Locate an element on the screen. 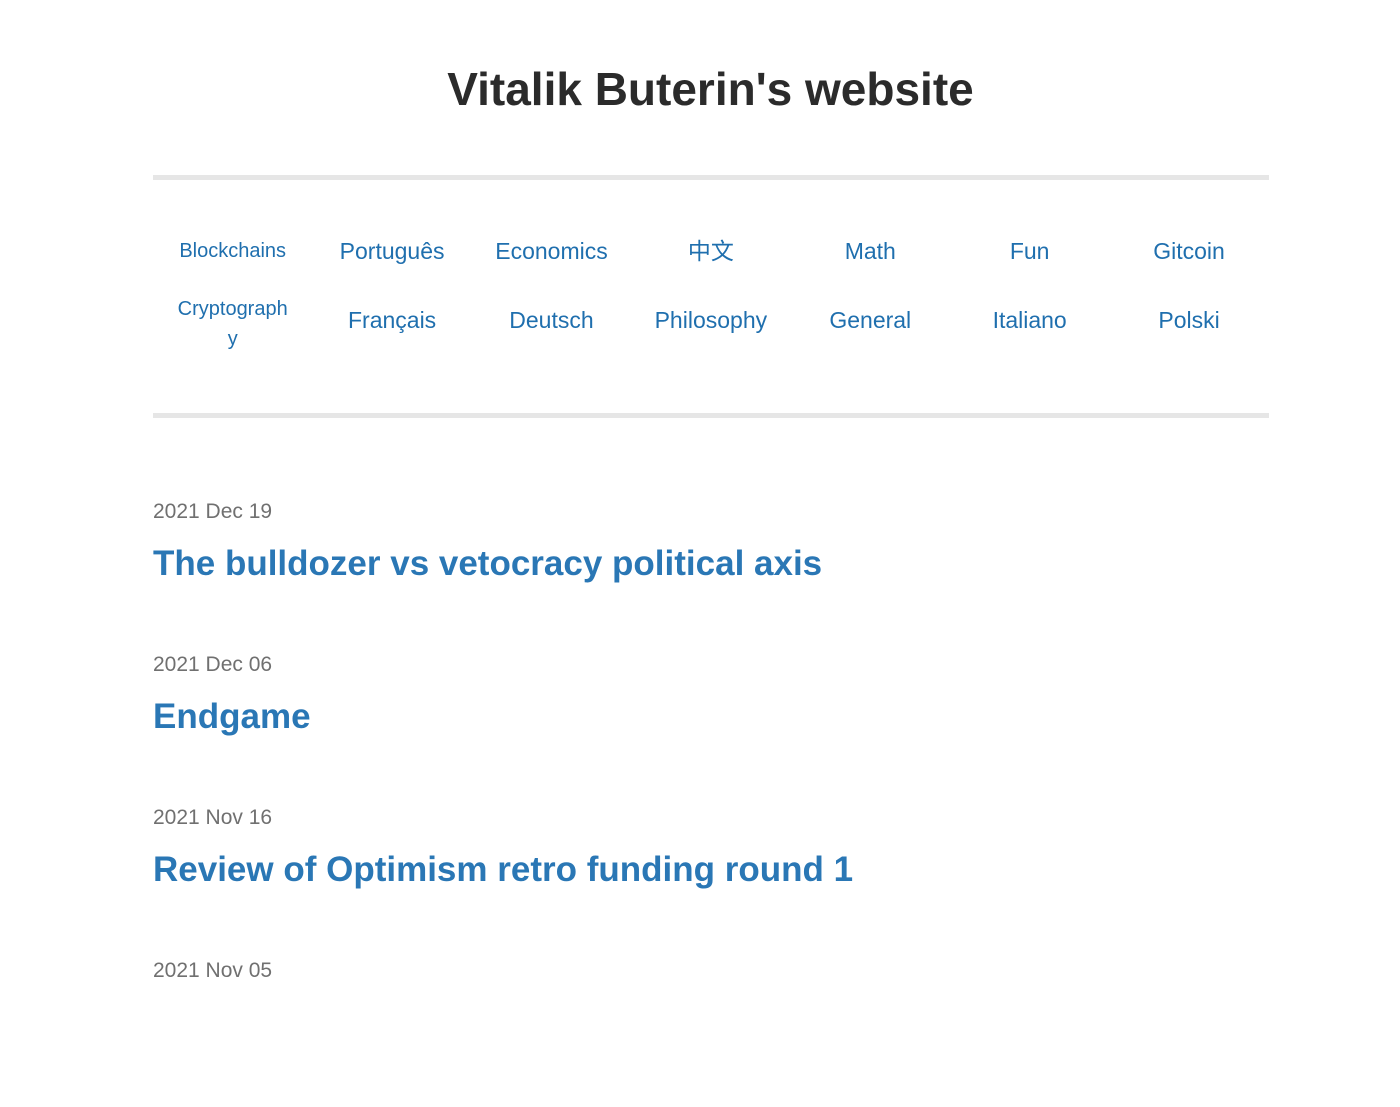  post-item: 2021 Dec 06 Endgame is located at coordinates (711, 724).